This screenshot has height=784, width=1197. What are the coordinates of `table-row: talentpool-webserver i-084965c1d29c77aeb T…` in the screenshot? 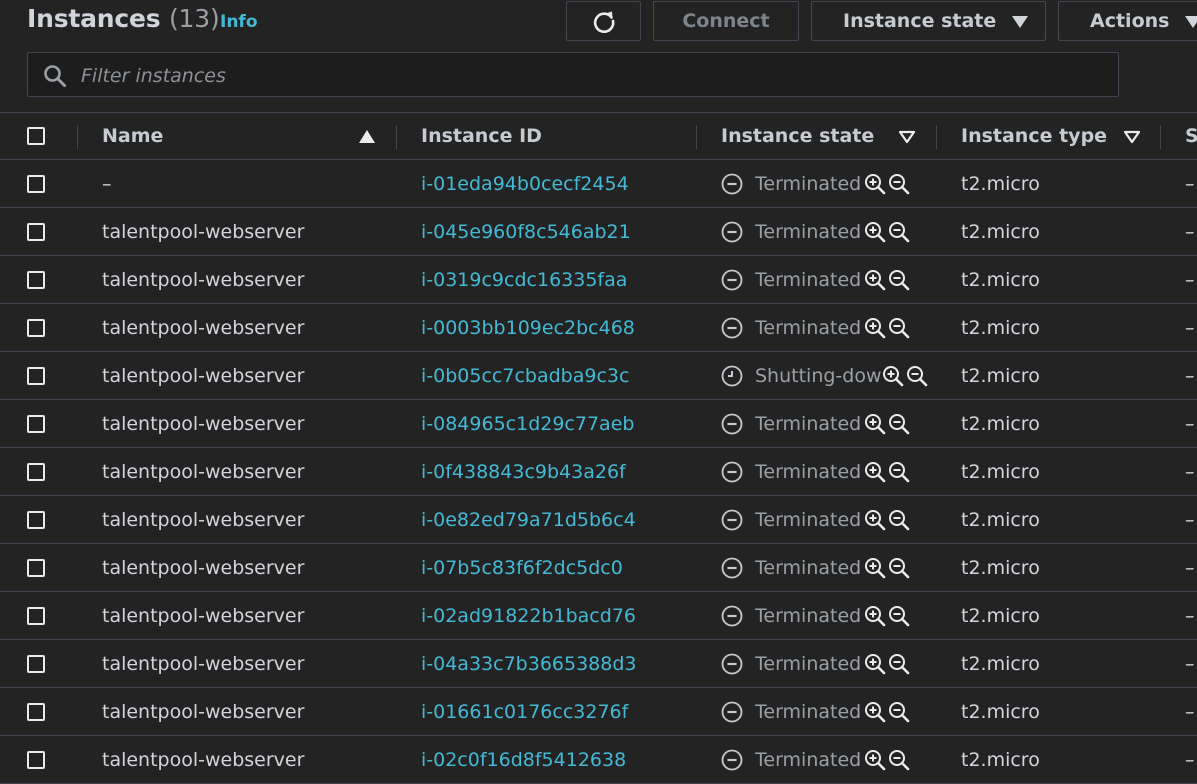 It's located at (598, 424).